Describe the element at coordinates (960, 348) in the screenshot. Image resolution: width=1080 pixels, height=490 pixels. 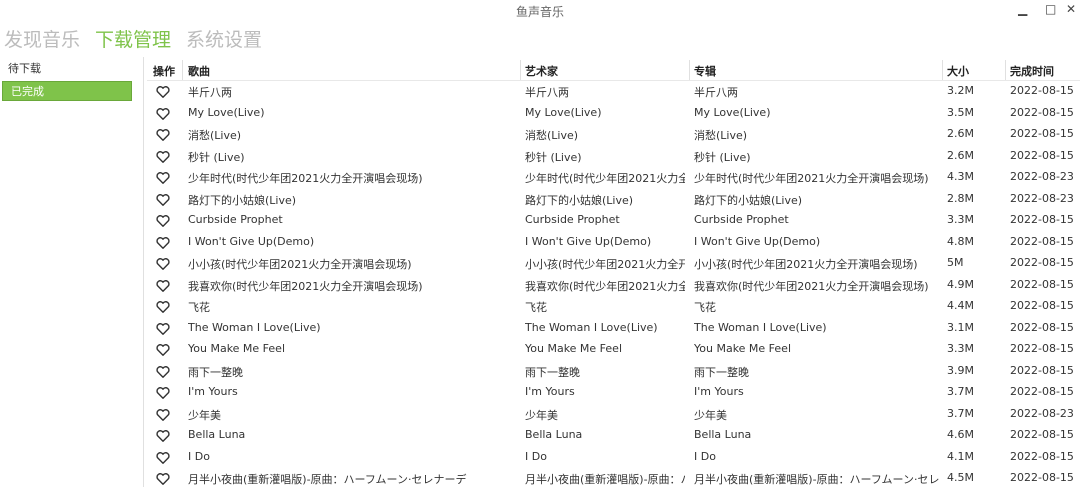
I see `size-cell: 3.3M` at that location.